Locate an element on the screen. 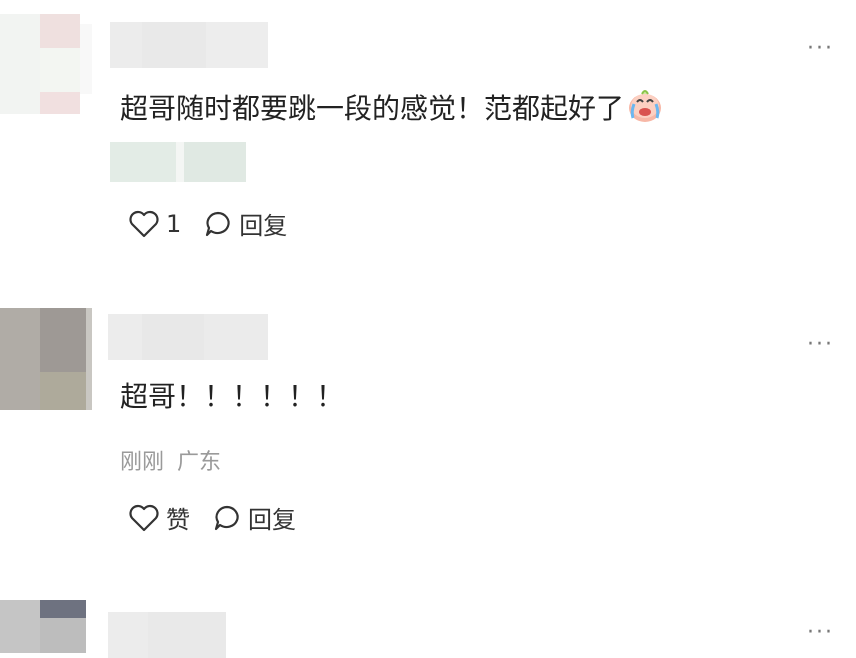 This screenshot has height=658, width=856. comment-meta: 刚刚 广东 is located at coordinates (170, 460).